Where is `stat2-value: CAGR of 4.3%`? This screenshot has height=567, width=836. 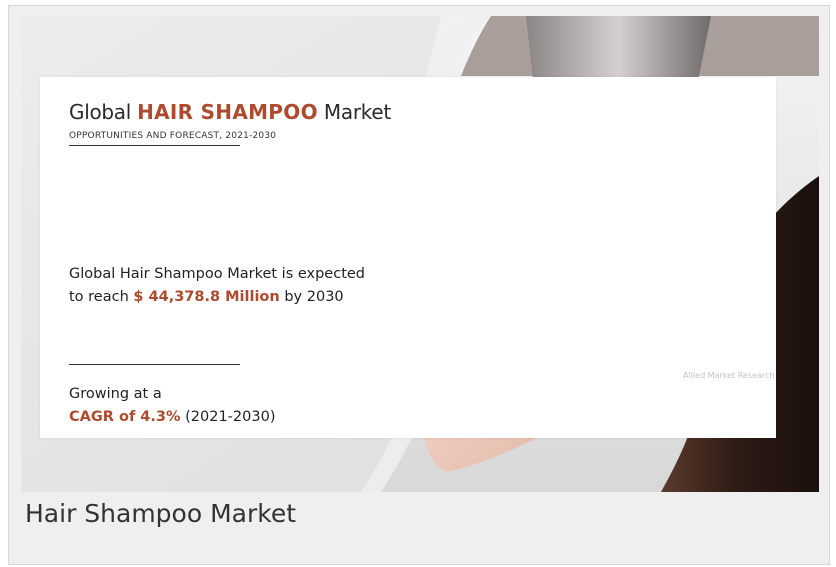
stat2-value: CAGR of 4.3% is located at coordinates (125, 417).